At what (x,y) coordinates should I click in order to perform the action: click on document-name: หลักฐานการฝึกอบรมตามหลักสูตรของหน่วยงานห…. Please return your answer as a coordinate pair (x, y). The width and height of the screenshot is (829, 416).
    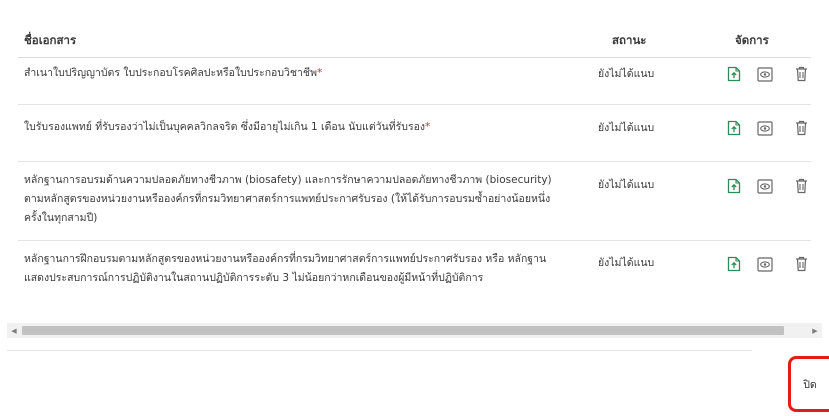
    Looking at the image, I should click on (285, 268).